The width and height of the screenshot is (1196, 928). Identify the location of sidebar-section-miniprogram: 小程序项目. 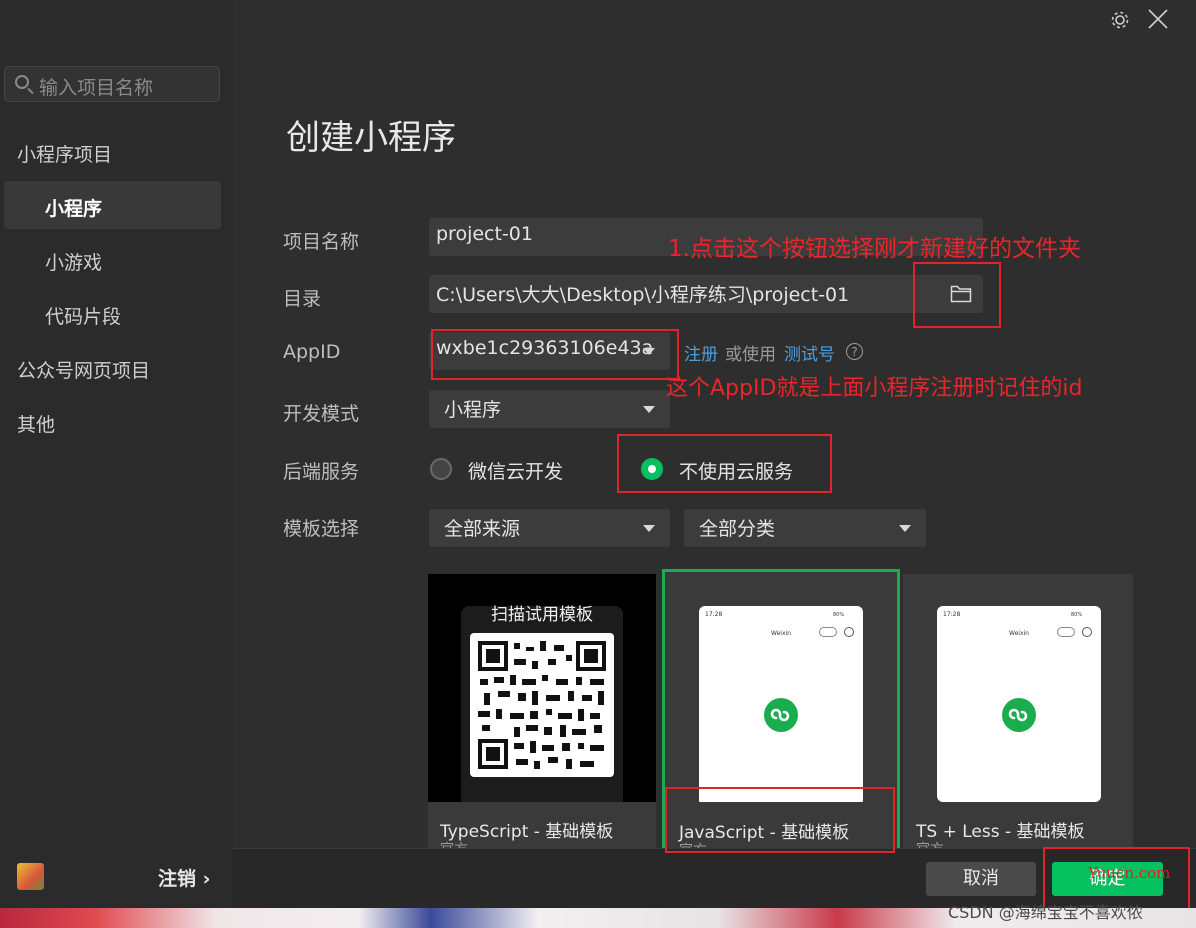
(64, 153).